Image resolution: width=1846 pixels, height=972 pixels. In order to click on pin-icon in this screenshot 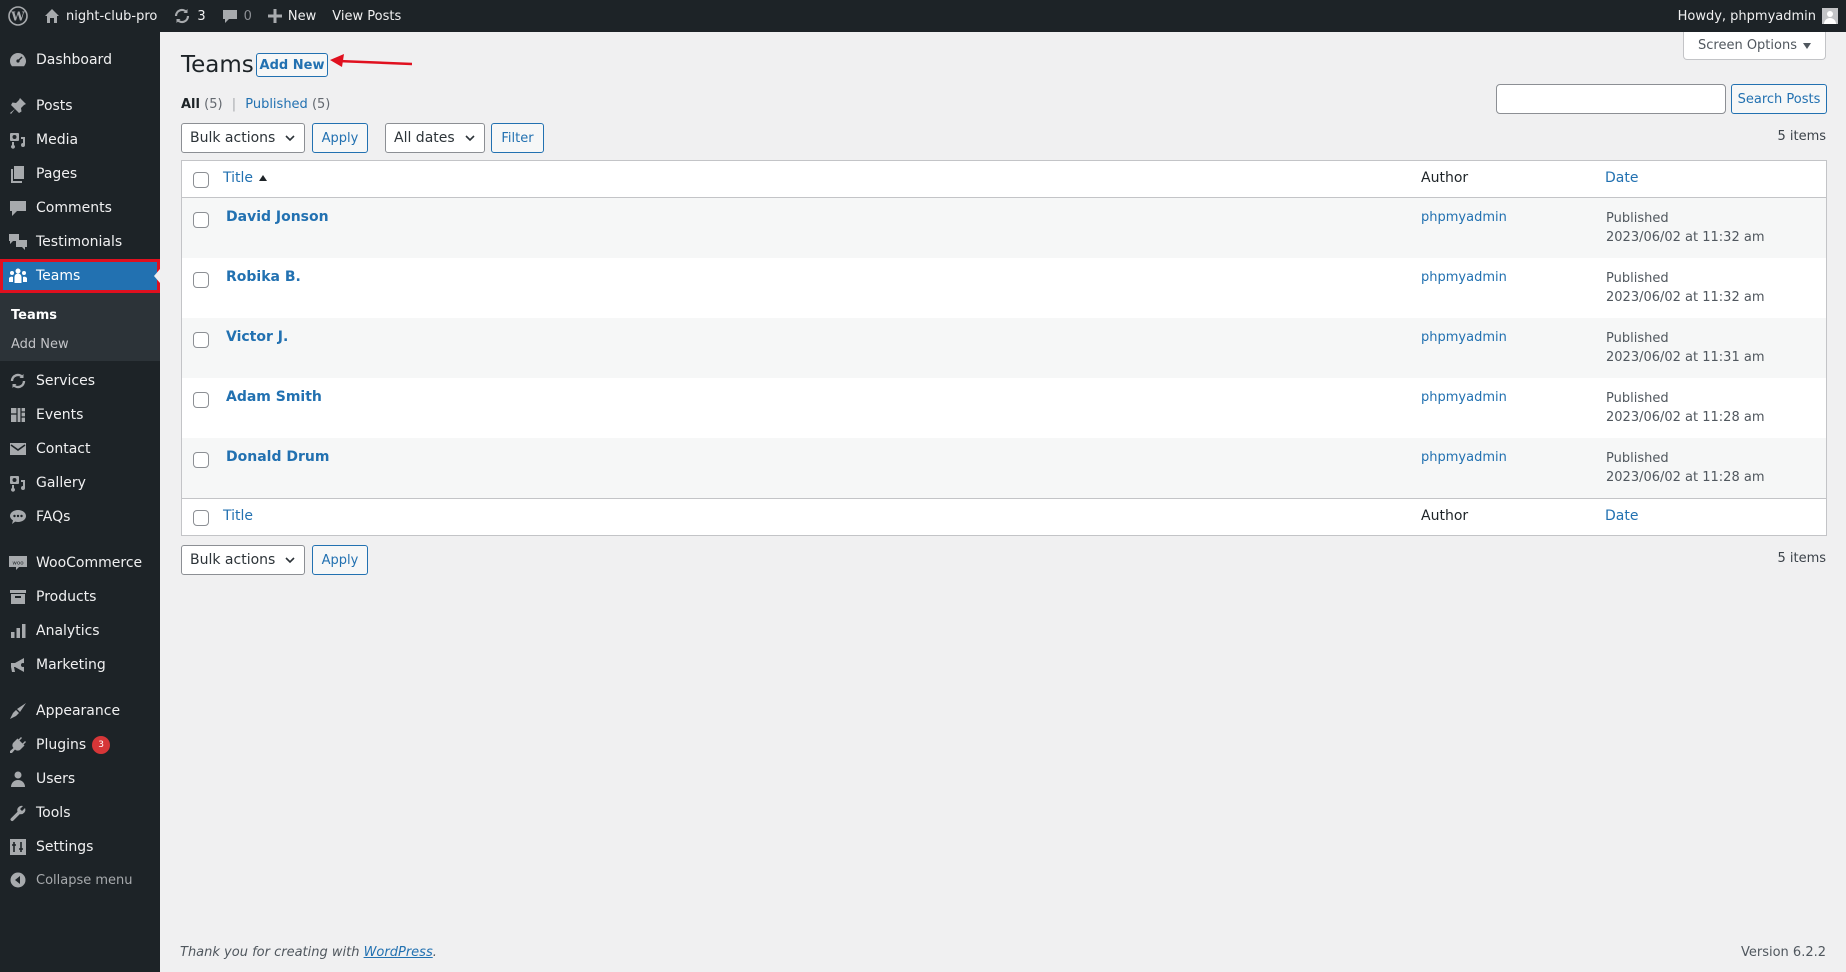, I will do `click(18, 106)`.